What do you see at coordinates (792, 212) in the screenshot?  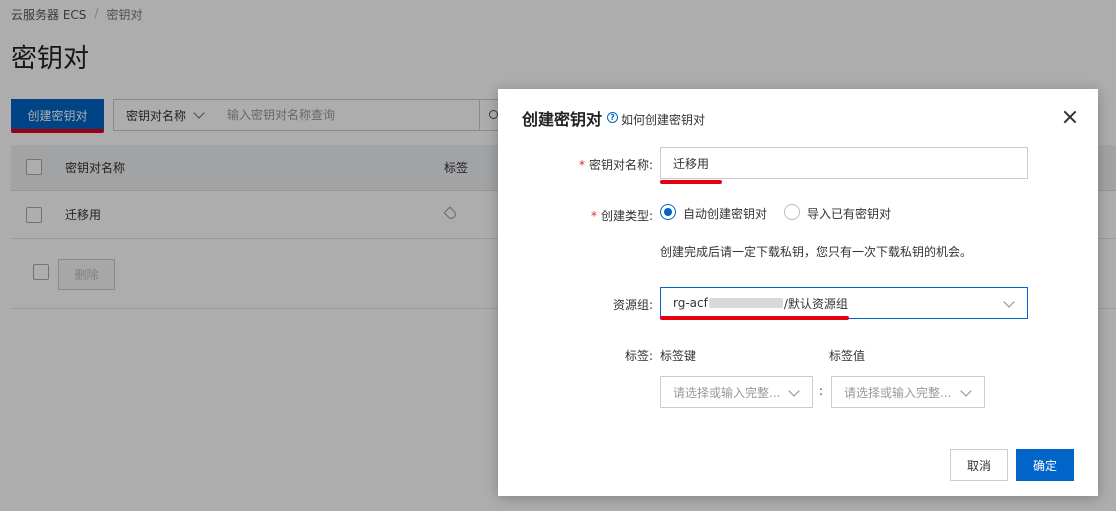 I see `radio-import-existing` at bounding box center [792, 212].